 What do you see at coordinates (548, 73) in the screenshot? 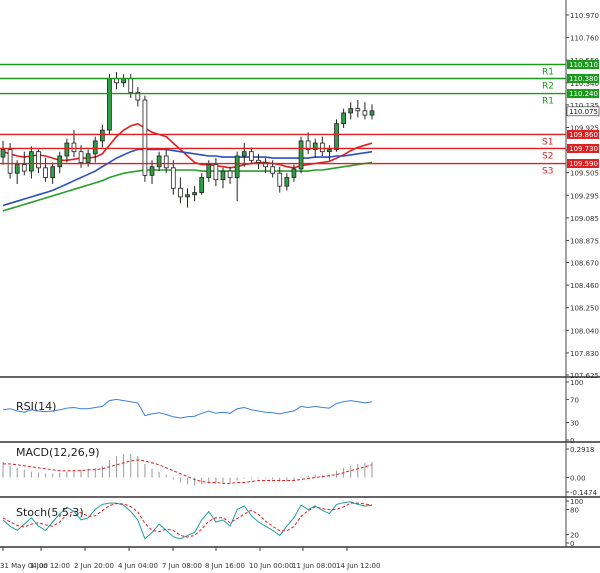
I see `level-label-0: R1` at bounding box center [548, 73].